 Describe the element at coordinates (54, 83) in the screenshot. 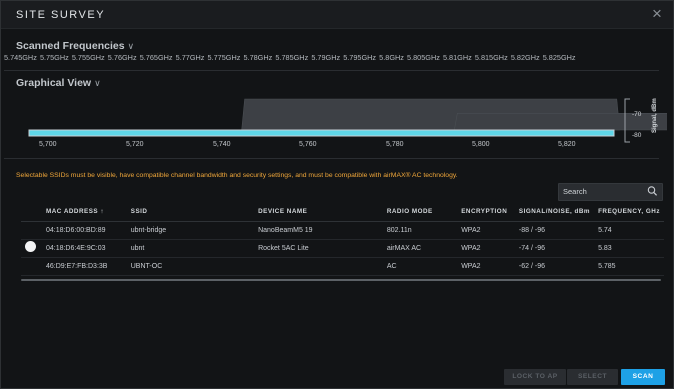

I see `graphical-view-title: Graphical View` at that location.